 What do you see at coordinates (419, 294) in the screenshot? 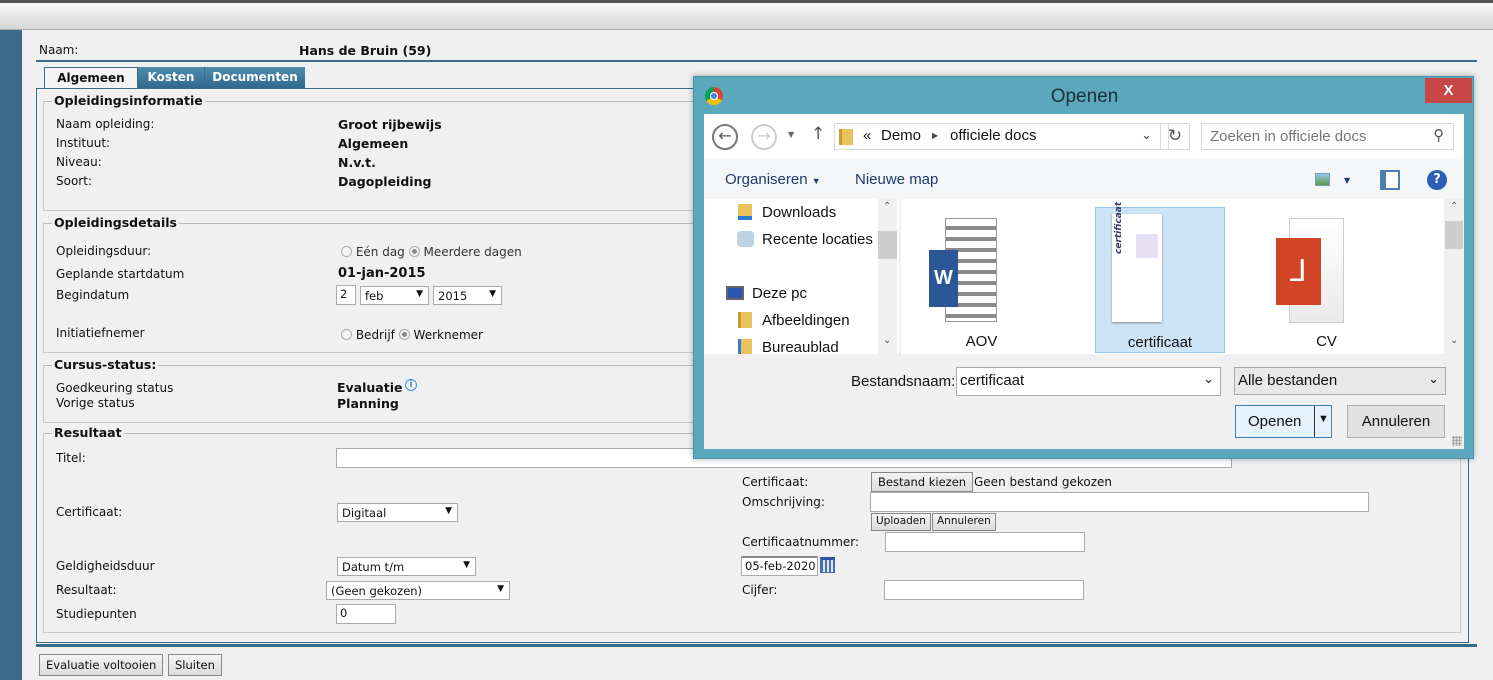
I see `dropdown-arrow-icon: ▼` at bounding box center [419, 294].